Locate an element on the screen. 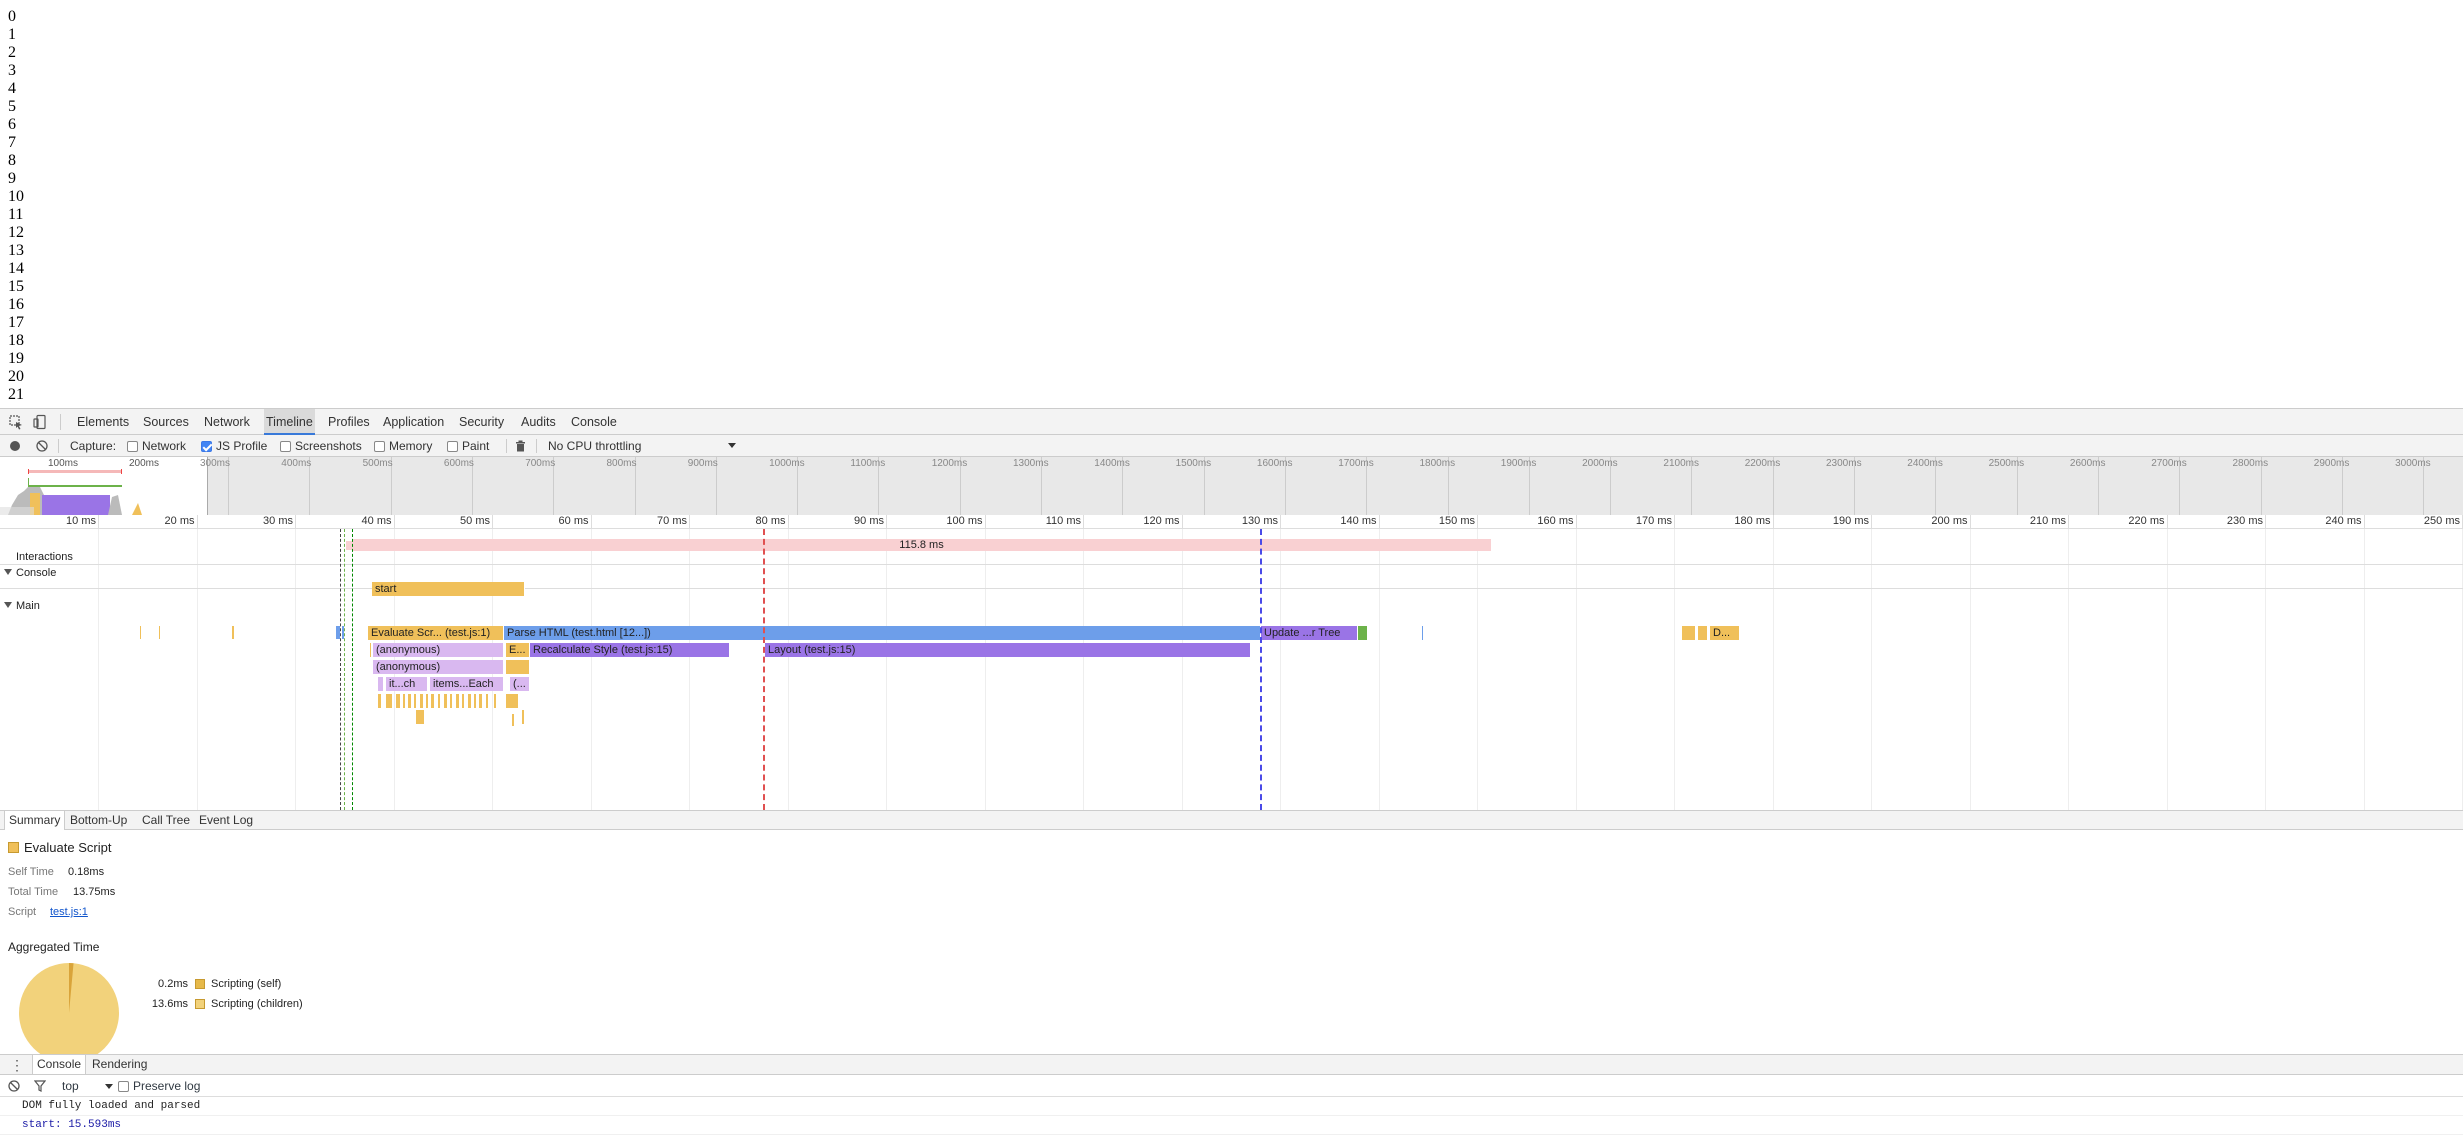 This screenshot has height=1147, width=2463. page-line: 7 is located at coordinates (12, 142).